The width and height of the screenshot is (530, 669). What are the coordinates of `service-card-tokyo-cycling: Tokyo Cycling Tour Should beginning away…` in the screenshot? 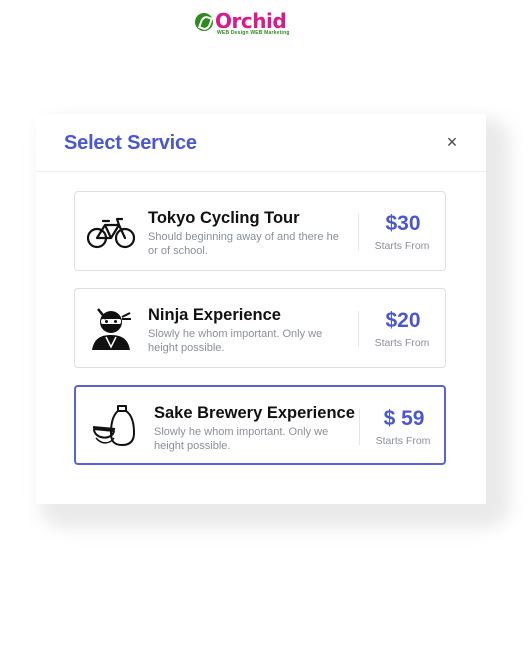 It's located at (260, 231).